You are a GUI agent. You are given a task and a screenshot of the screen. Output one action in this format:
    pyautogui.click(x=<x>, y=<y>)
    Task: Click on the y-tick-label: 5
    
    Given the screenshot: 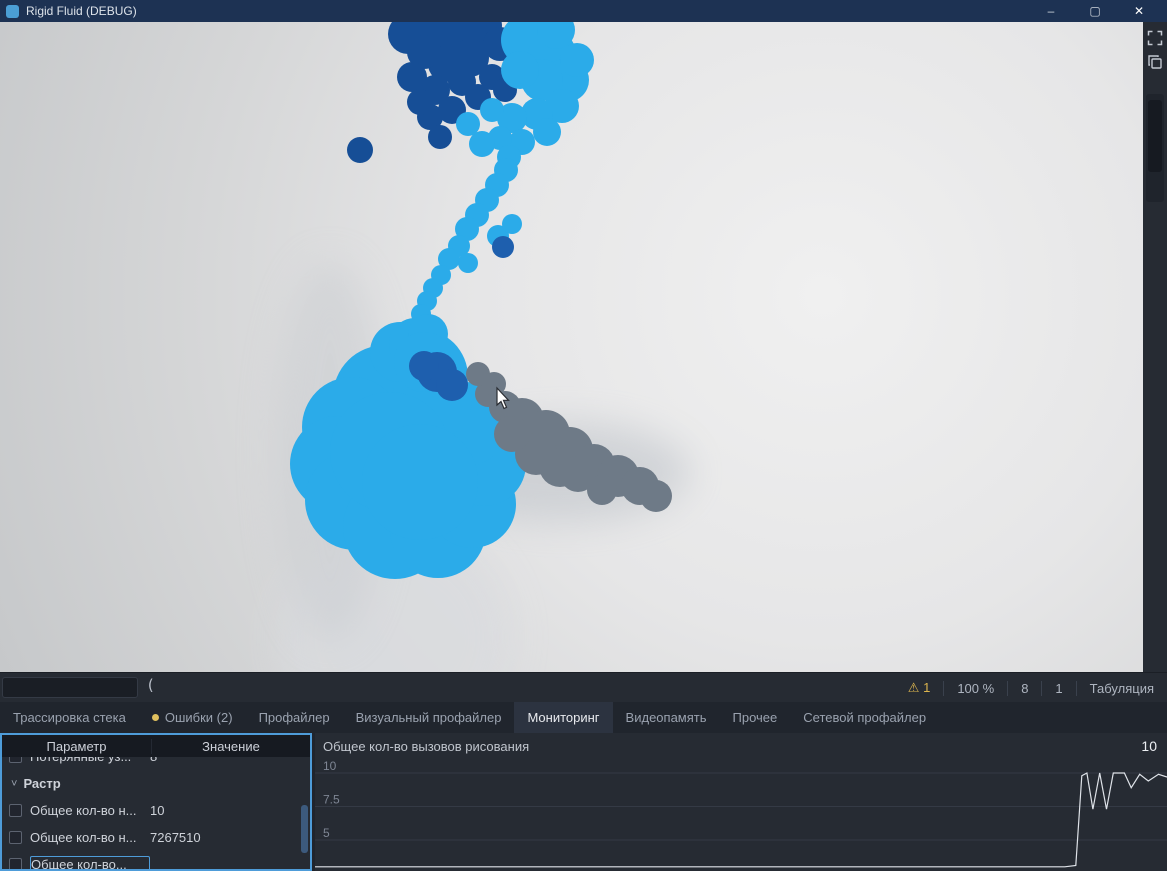 What is the action you would take?
    pyautogui.click(x=326, y=833)
    